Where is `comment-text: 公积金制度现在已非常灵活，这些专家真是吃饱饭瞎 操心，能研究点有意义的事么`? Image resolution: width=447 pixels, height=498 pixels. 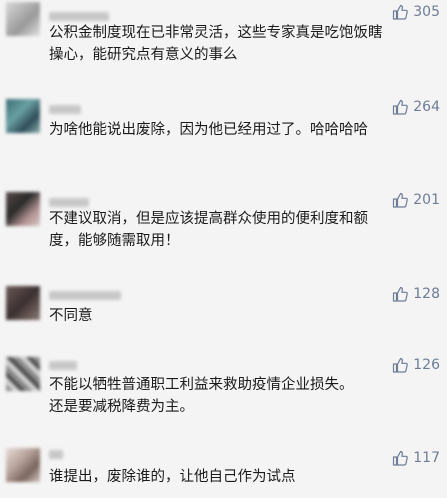
comment-text: 公积金制度现在已非常灵活，这些专家真是吃饱饭瞎 操心，能研究点有意义的事么 is located at coordinates (216, 44).